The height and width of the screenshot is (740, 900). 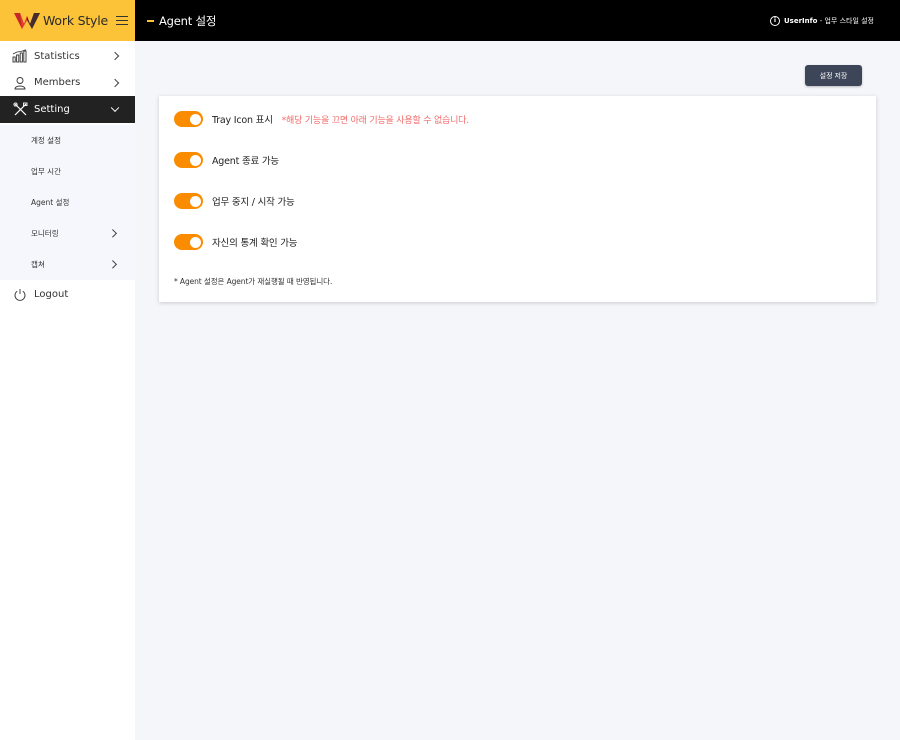 What do you see at coordinates (57, 56) in the screenshot?
I see `sidebar-item-label: Statistics` at bounding box center [57, 56].